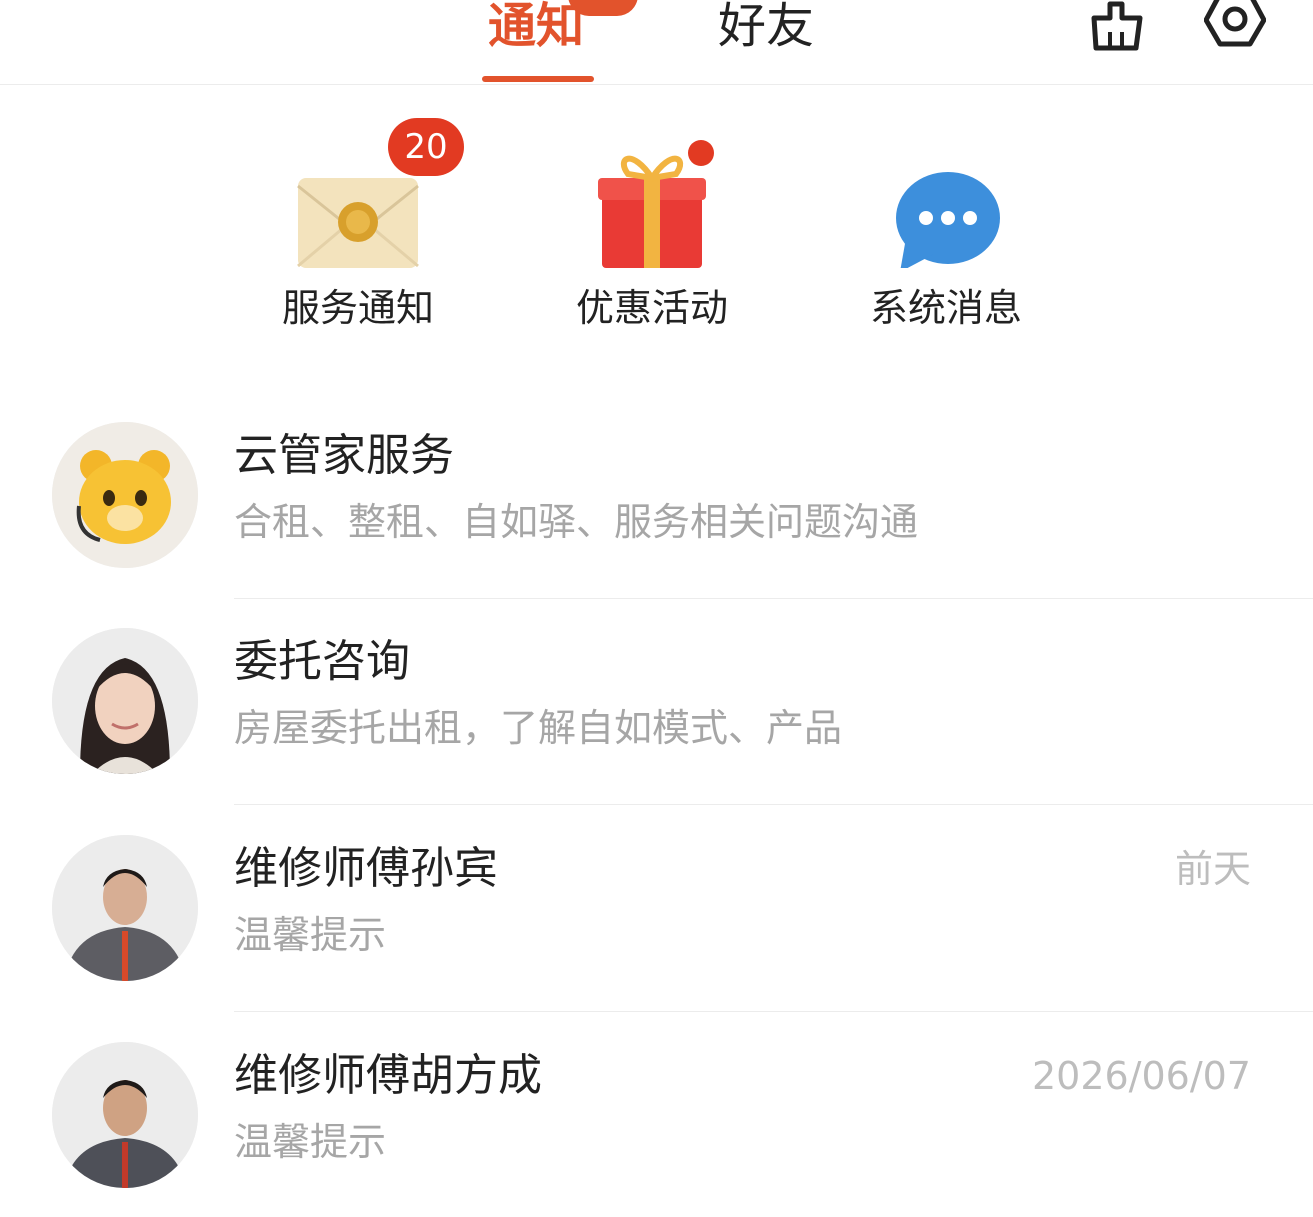 The height and width of the screenshot is (1217, 1313). Describe the element at coordinates (538, 728) in the screenshot. I see `conversation-subtitle: 房屋委托出租，了解自如模式、产品` at that location.